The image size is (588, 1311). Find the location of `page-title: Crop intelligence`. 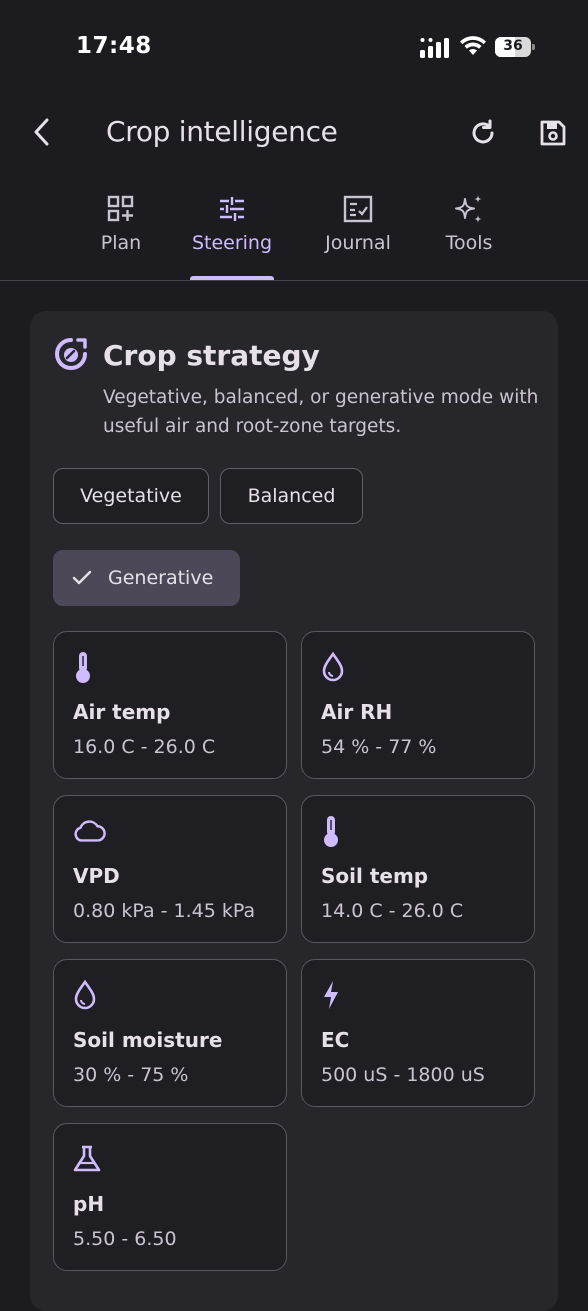

page-title: Crop intelligence is located at coordinates (222, 131).